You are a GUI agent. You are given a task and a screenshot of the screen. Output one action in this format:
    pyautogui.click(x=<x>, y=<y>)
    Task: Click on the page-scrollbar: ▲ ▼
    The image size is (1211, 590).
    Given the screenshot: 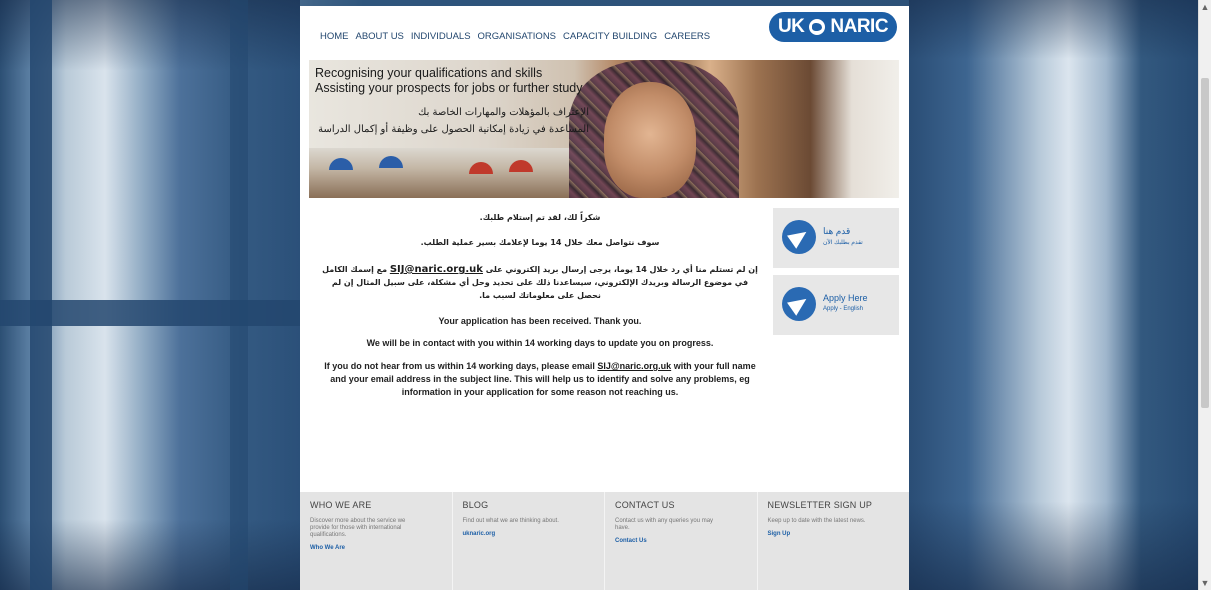 What is the action you would take?
    pyautogui.click(x=1204, y=295)
    